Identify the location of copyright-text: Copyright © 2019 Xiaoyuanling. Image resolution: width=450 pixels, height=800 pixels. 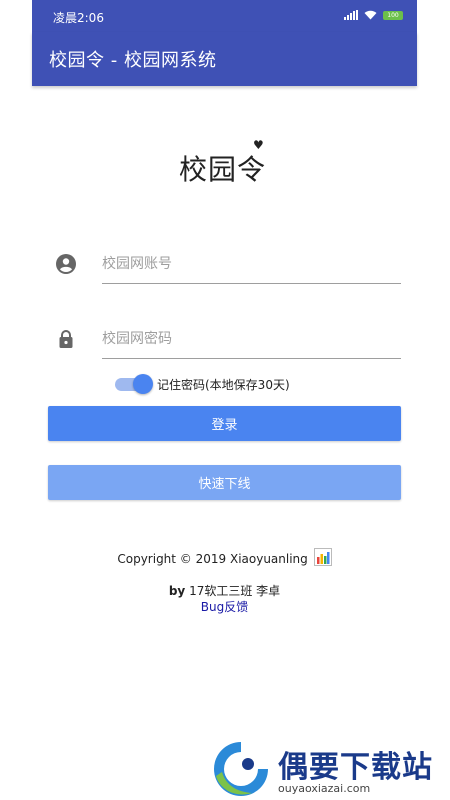
(212, 559).